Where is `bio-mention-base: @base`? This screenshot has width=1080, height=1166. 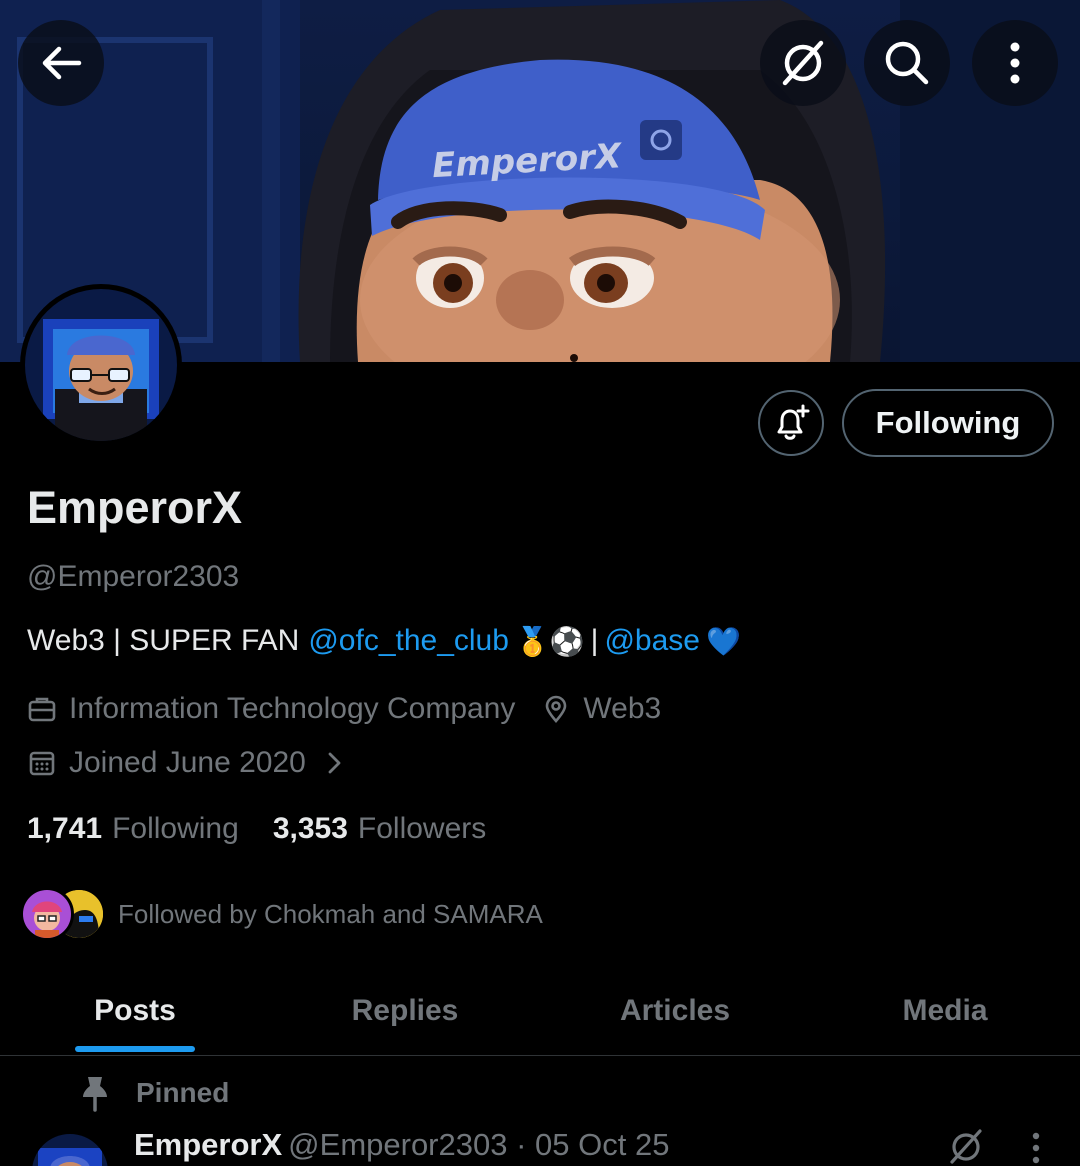 bio-mention-base: @base is located at coordinates (652, 641).